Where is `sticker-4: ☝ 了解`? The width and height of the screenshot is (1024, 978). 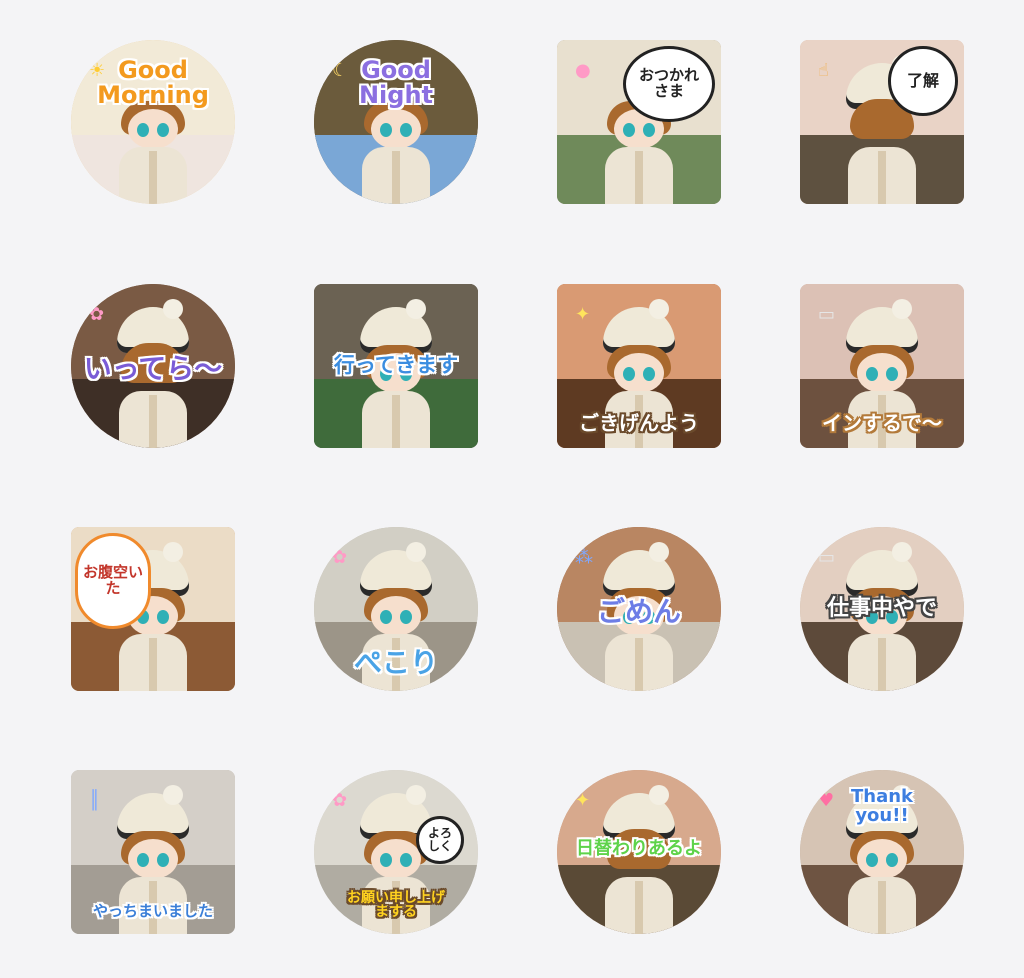
sticker-4: ☝ 了解 is located at coordinates (882, 122).